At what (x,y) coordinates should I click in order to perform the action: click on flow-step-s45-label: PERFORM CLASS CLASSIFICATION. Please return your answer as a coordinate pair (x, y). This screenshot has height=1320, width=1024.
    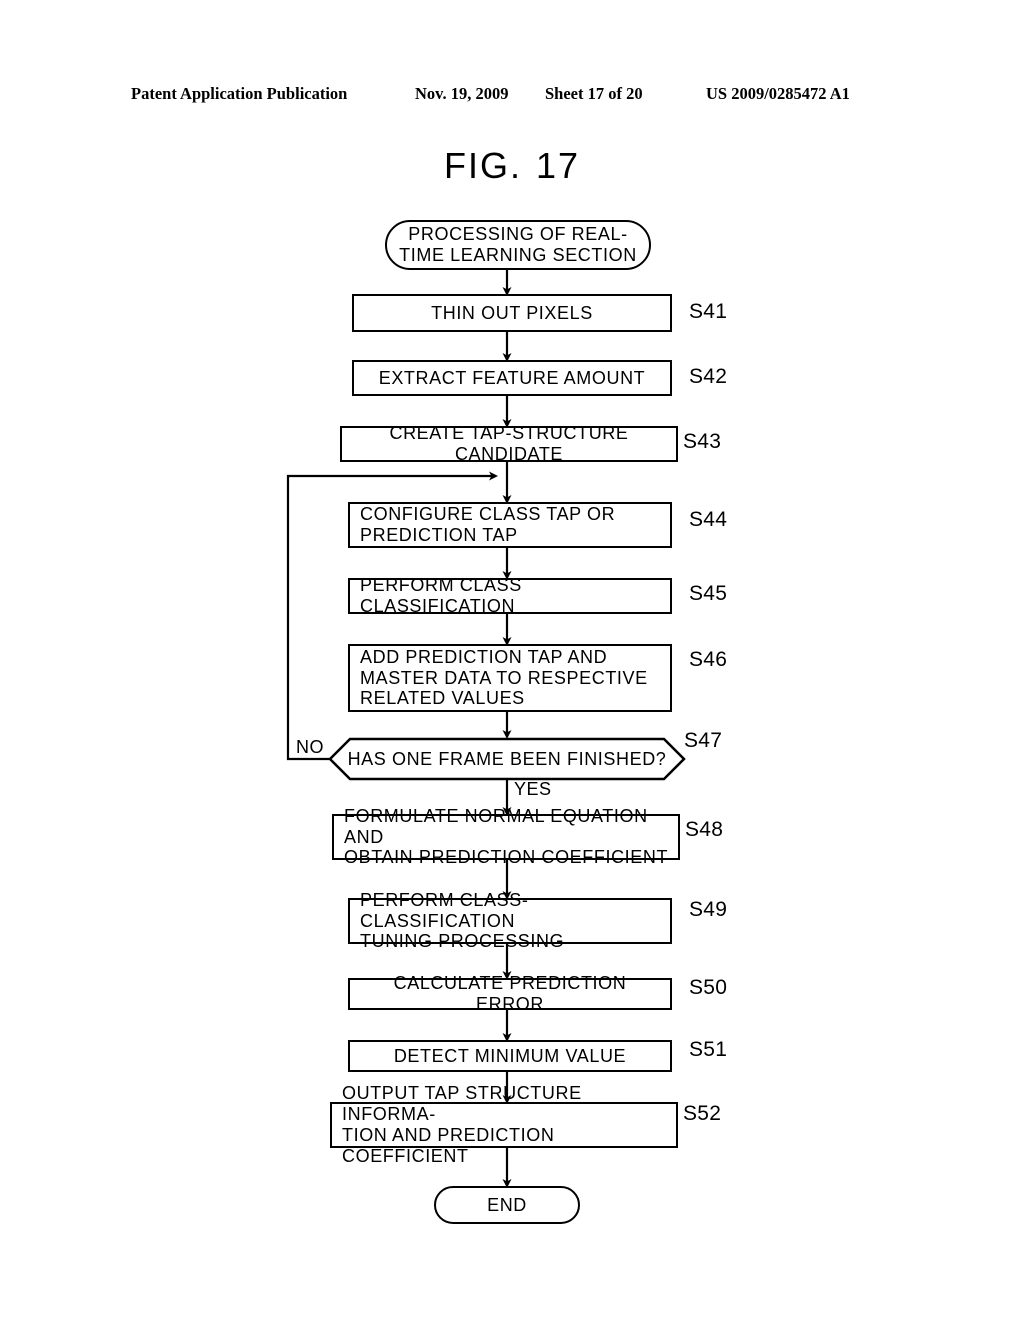
    Looking at the image, I should click on (441, 595).